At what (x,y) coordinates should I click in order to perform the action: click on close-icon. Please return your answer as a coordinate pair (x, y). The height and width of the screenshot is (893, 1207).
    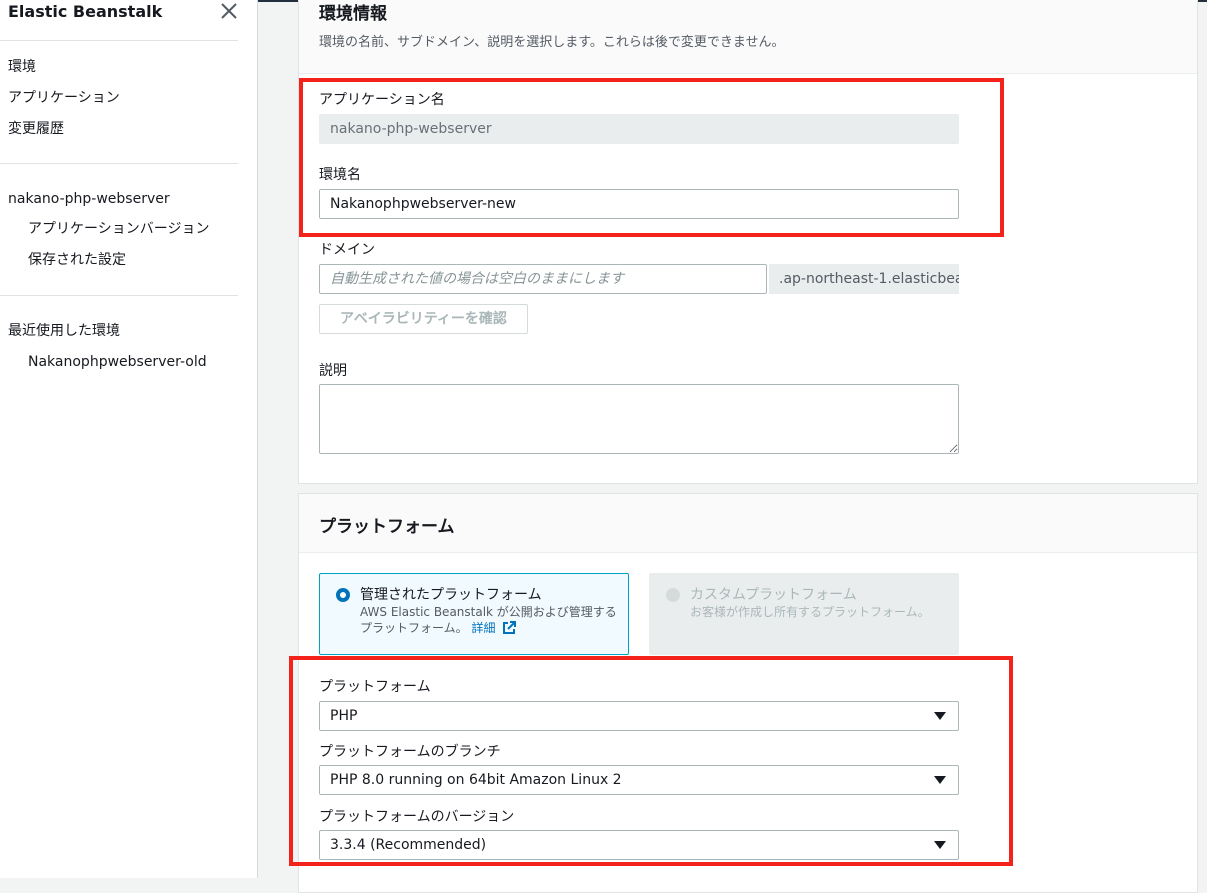
    Looking at the image, I should click on (229, 11).